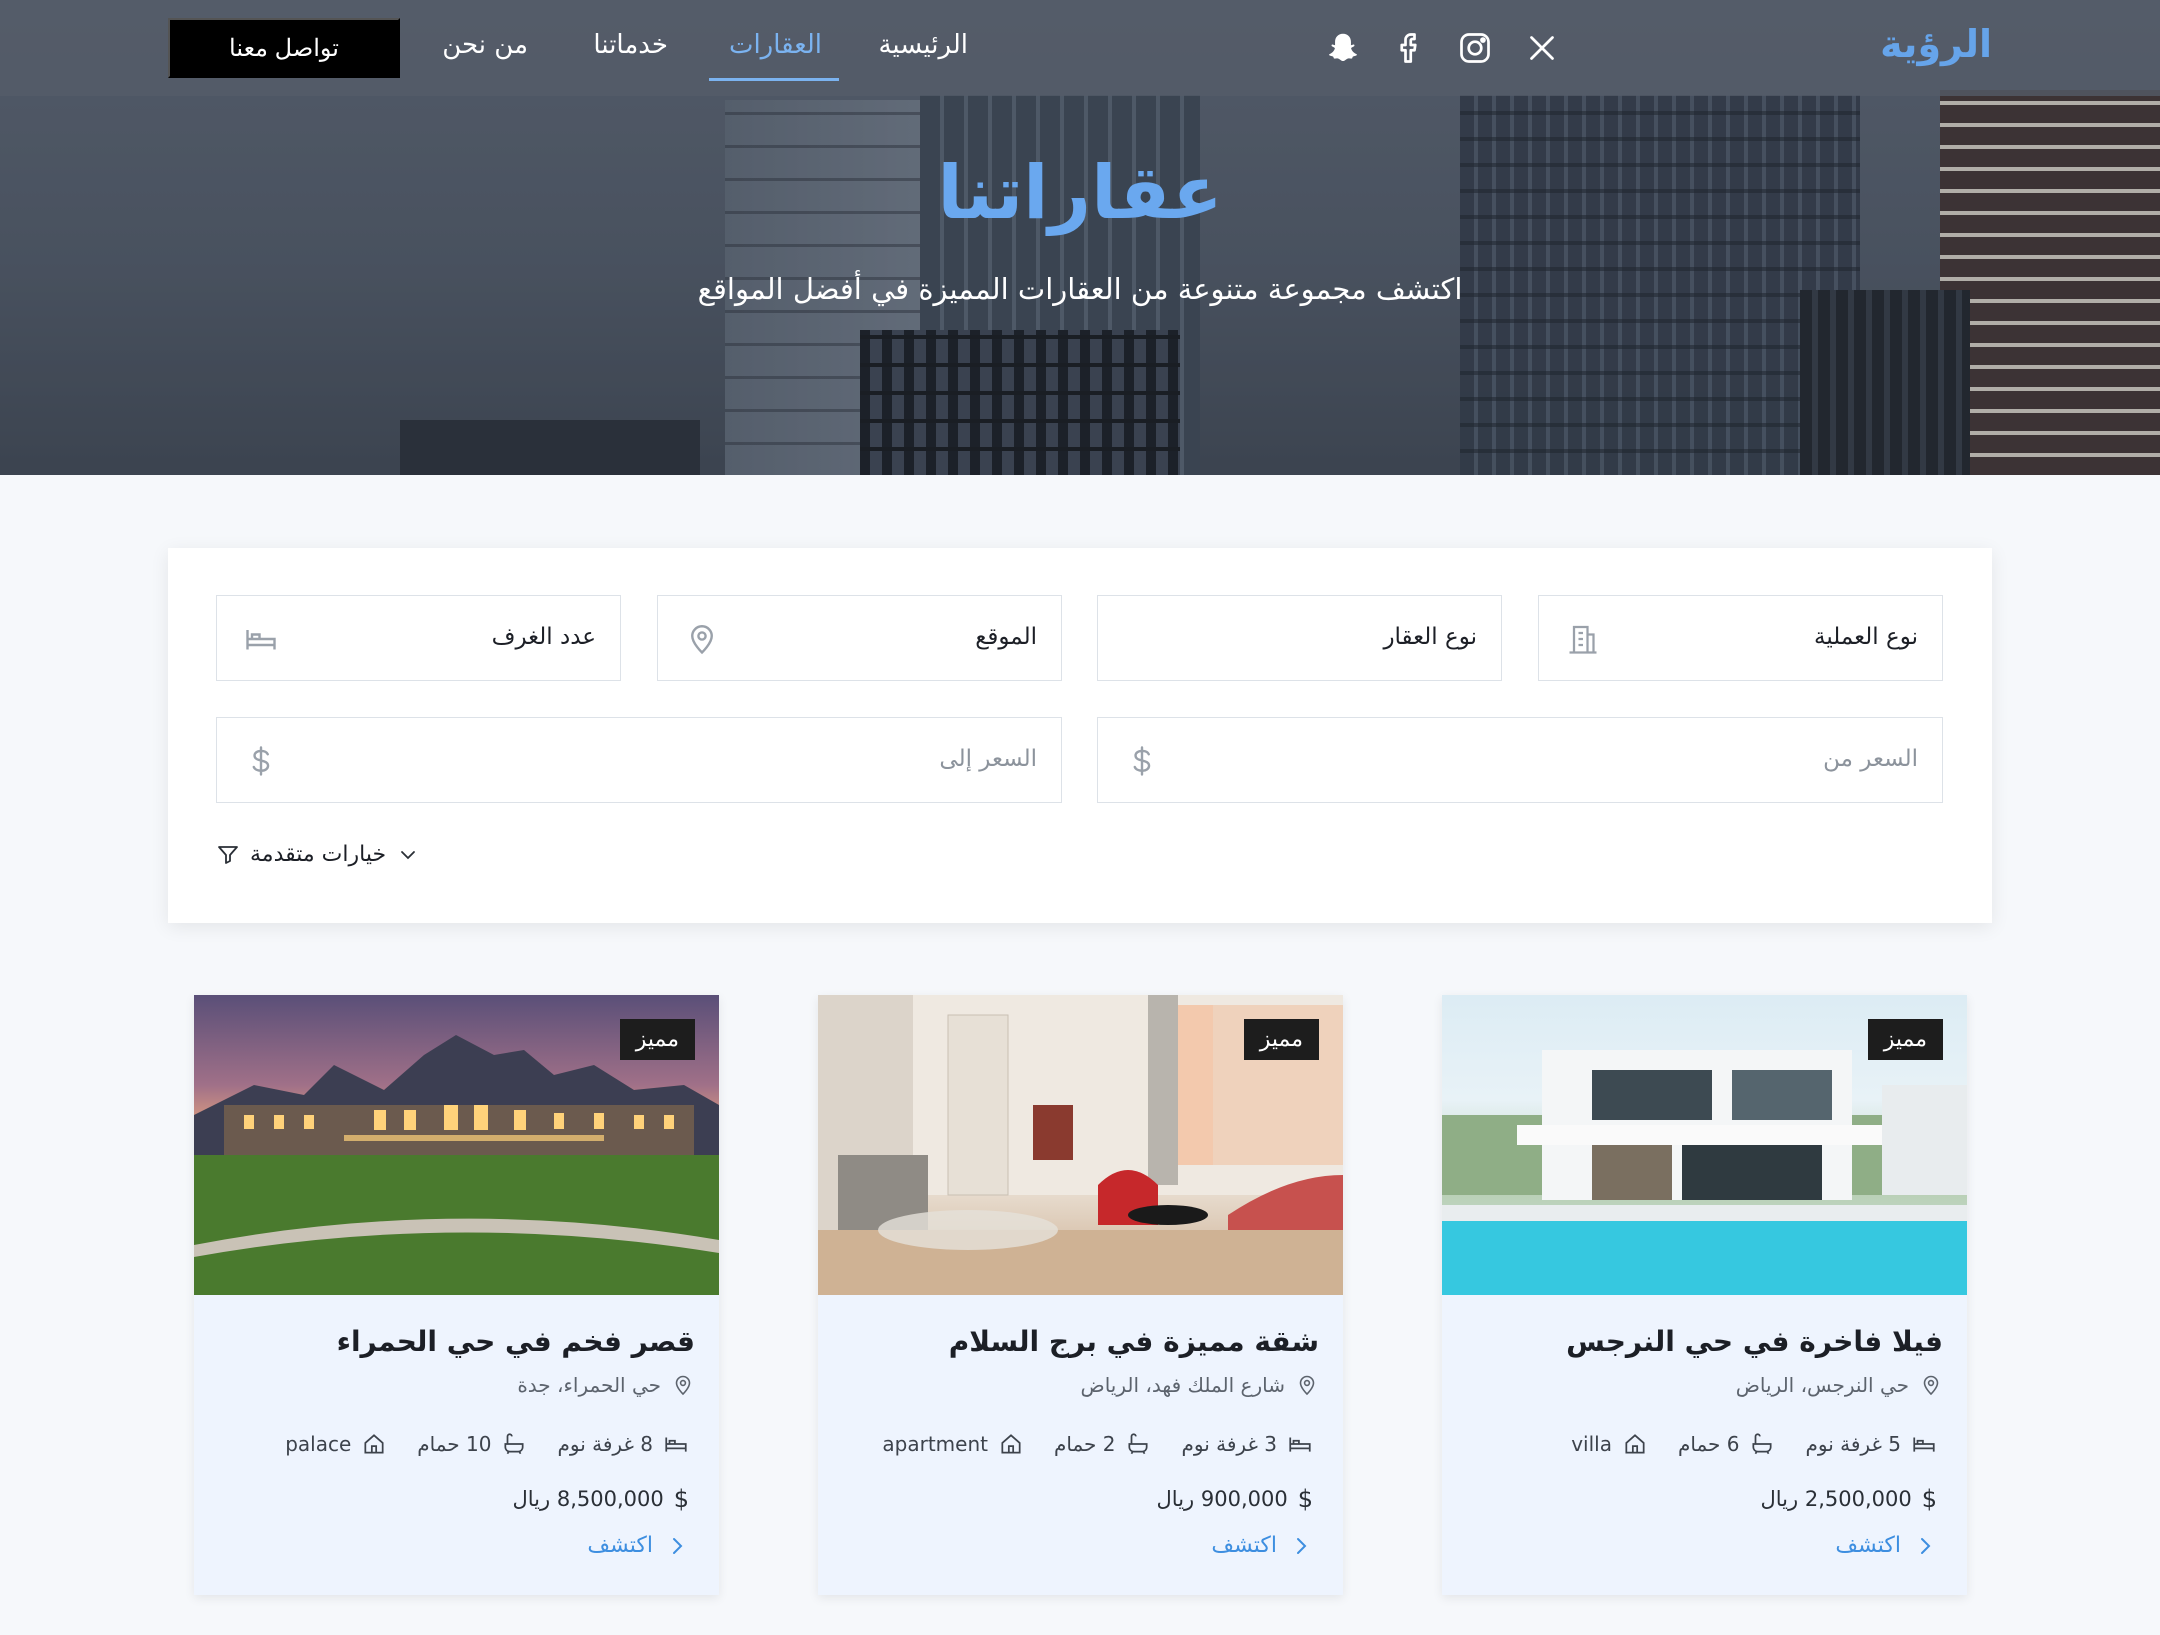  I want to click on property-price: $ 8,500,000 ريال, so click(601, 1499).